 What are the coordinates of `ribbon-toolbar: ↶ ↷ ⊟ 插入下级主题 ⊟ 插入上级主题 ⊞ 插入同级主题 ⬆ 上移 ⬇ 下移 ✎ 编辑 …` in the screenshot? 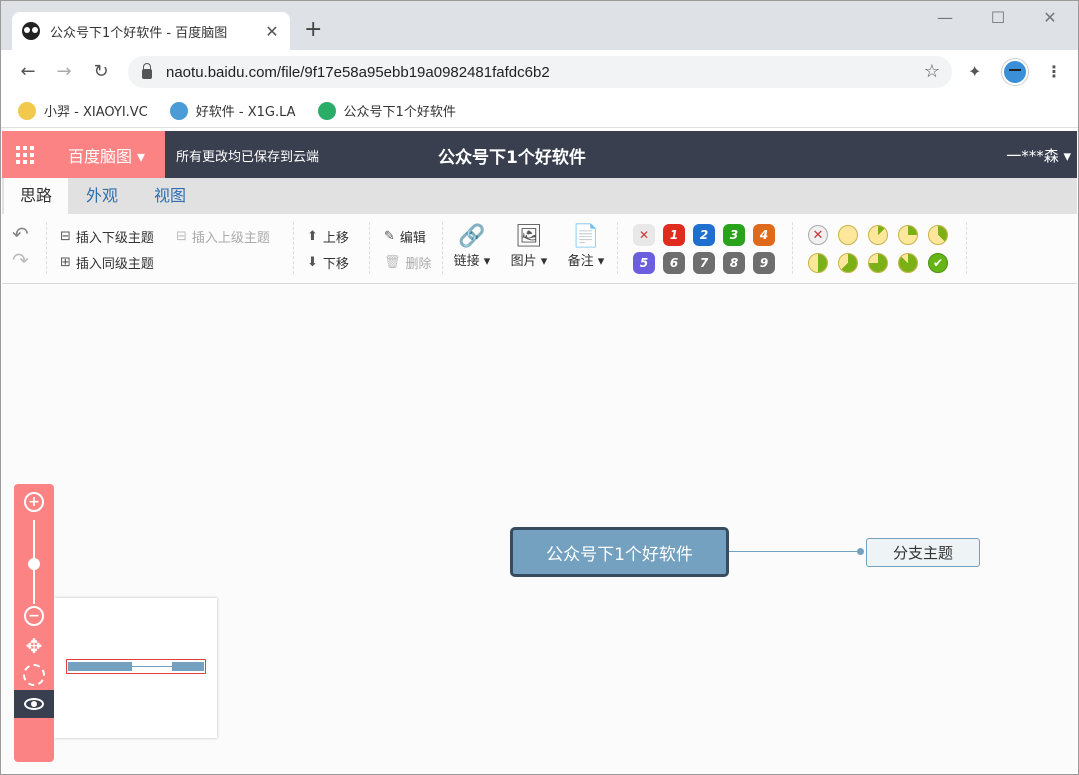 It's located at (539, 249).